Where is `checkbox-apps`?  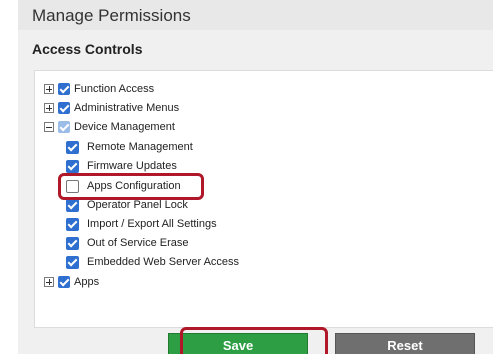
checkbox-apps is located at coordinates (64, 282).